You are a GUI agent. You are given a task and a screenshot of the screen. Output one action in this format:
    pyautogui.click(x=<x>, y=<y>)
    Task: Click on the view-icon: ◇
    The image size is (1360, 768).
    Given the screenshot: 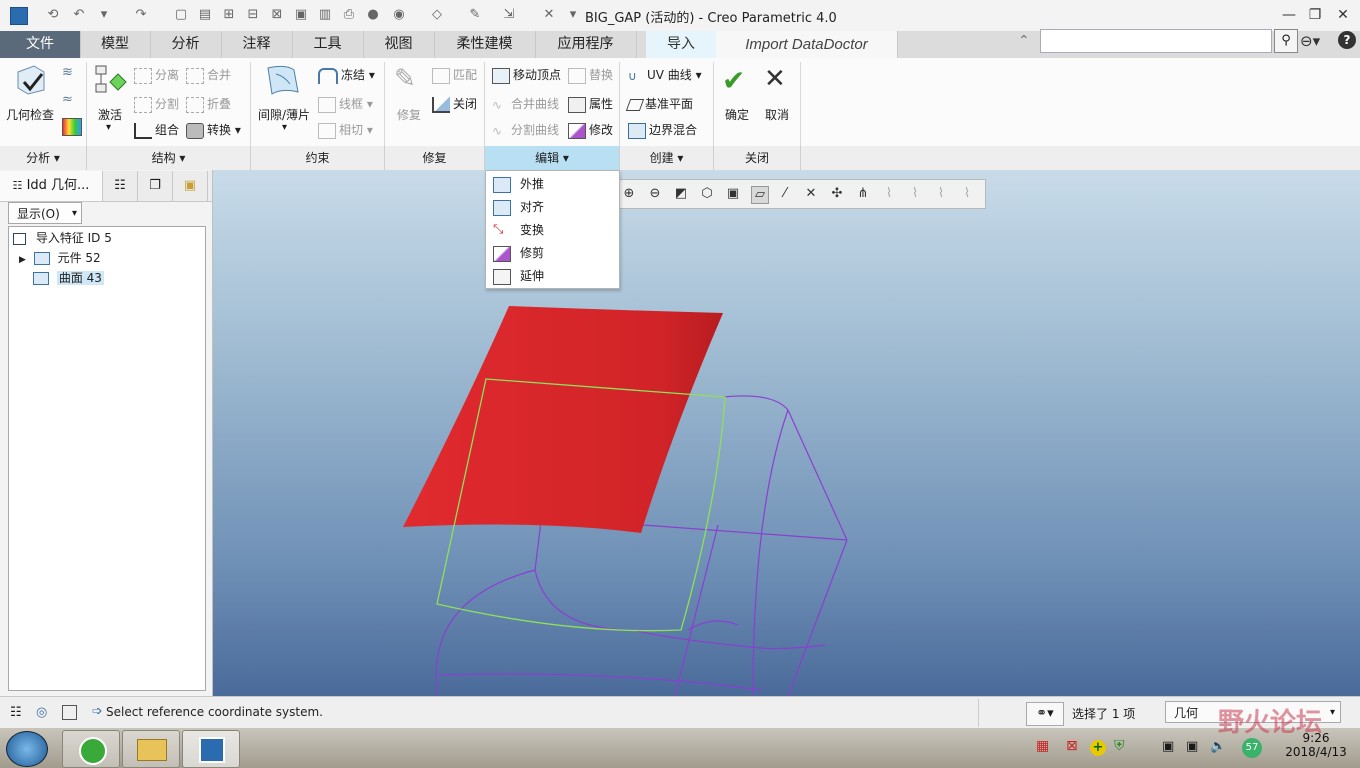 What is the action you would take?
    pyautogui.click(x=437, y=15)
    